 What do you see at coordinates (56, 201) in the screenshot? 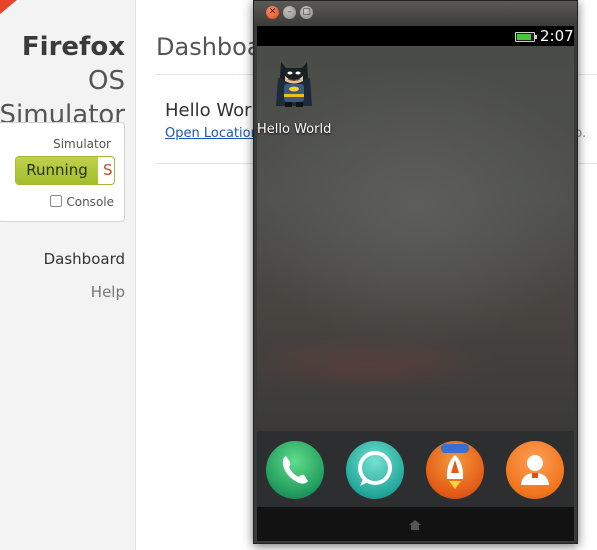
I see `console-checkbox` at bounding box center [56, 201].